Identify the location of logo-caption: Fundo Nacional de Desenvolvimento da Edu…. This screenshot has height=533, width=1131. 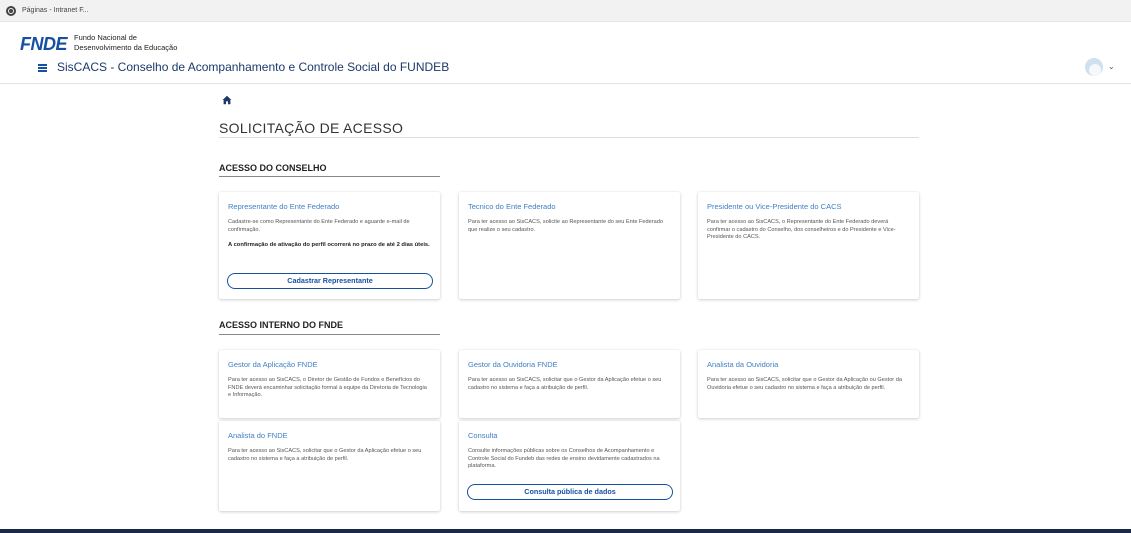
(125, 43).